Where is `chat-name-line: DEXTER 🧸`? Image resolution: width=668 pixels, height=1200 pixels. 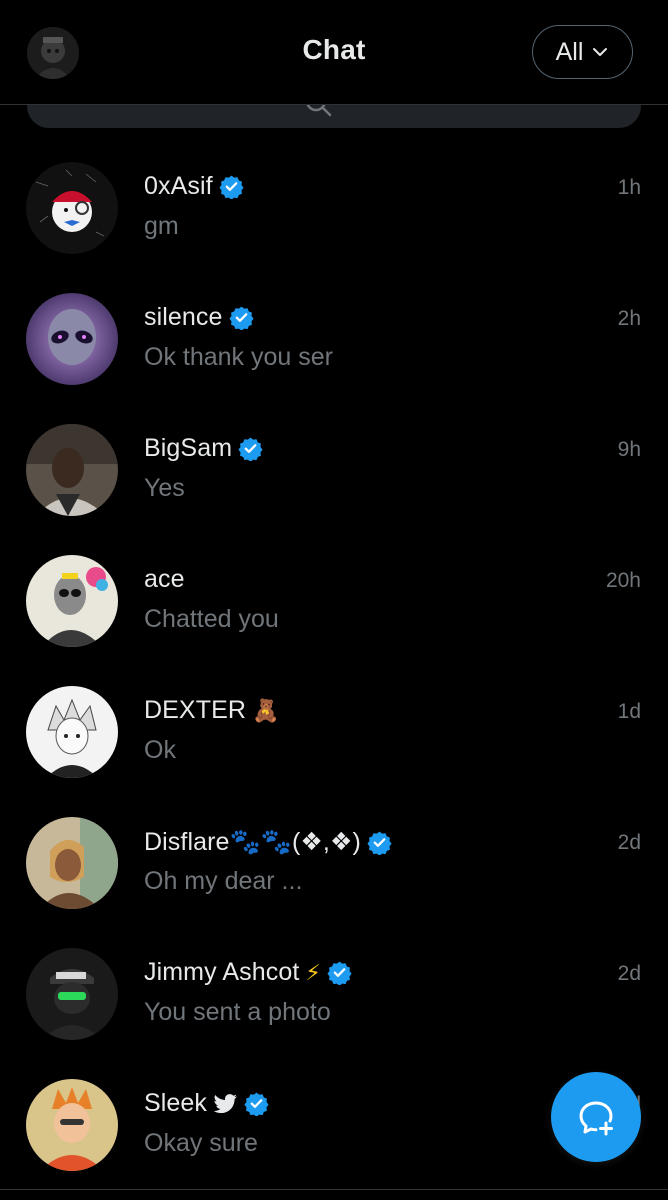
chat-name-line: DEXTER 🧸 is located at coordinates (211, 710).